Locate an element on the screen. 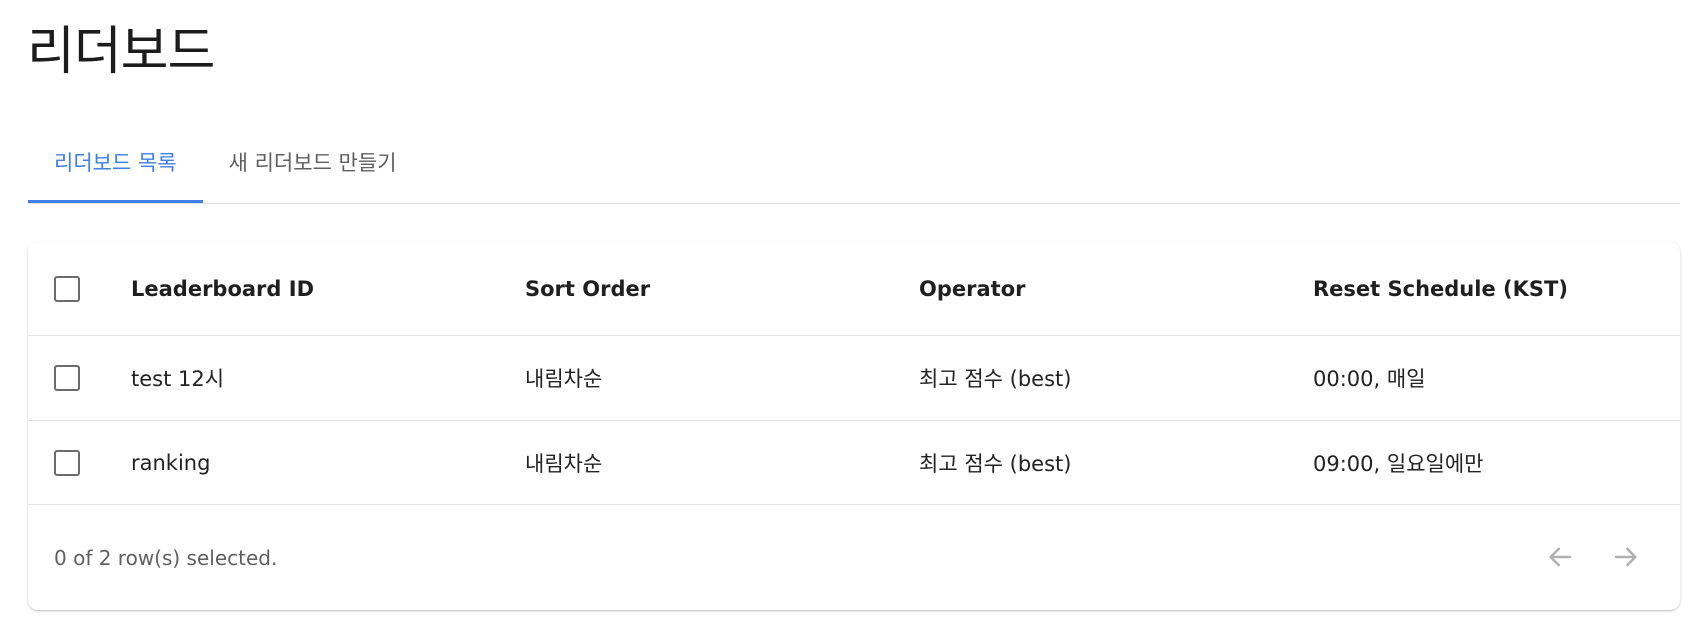  leaderboard-id-cell: test 12시 is located at coordinates (178, 379).